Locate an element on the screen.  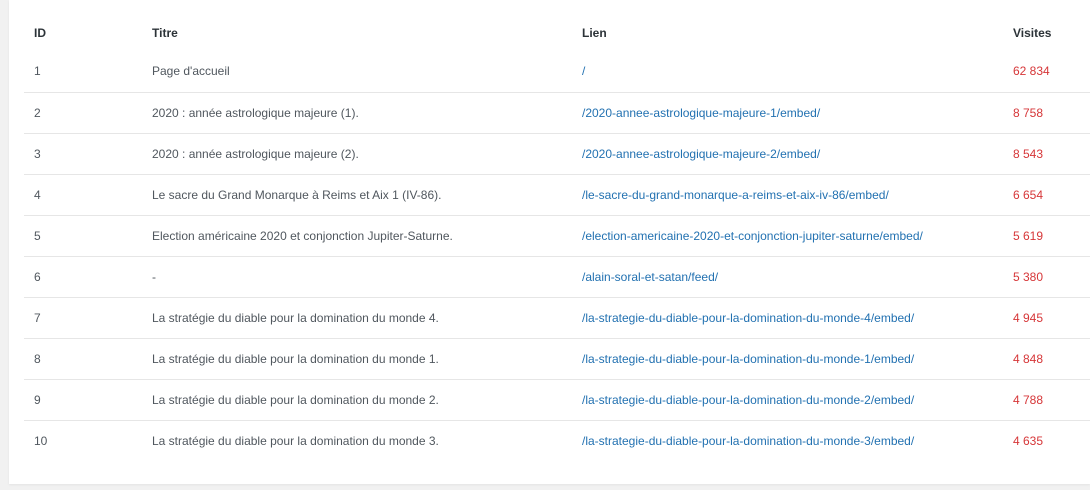
table-header-row: ID Titre Lien Visites is located at coordinates (557, 32).